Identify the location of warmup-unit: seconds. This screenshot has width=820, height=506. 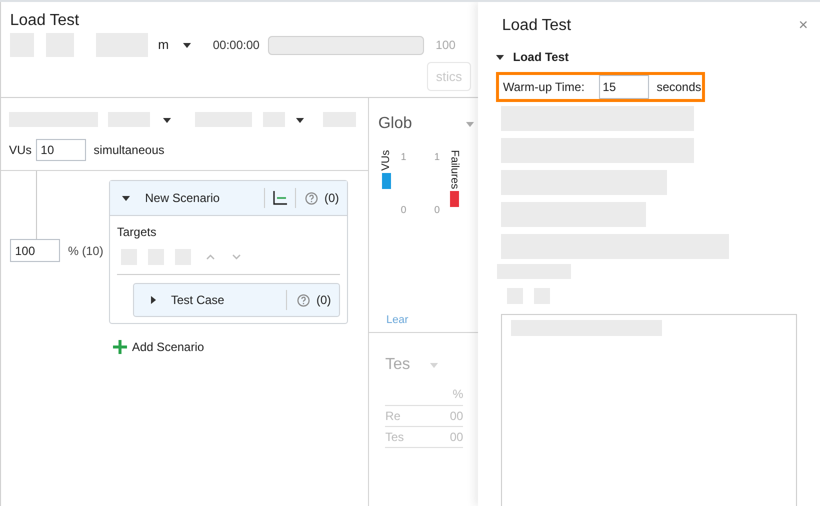
(679, 87).